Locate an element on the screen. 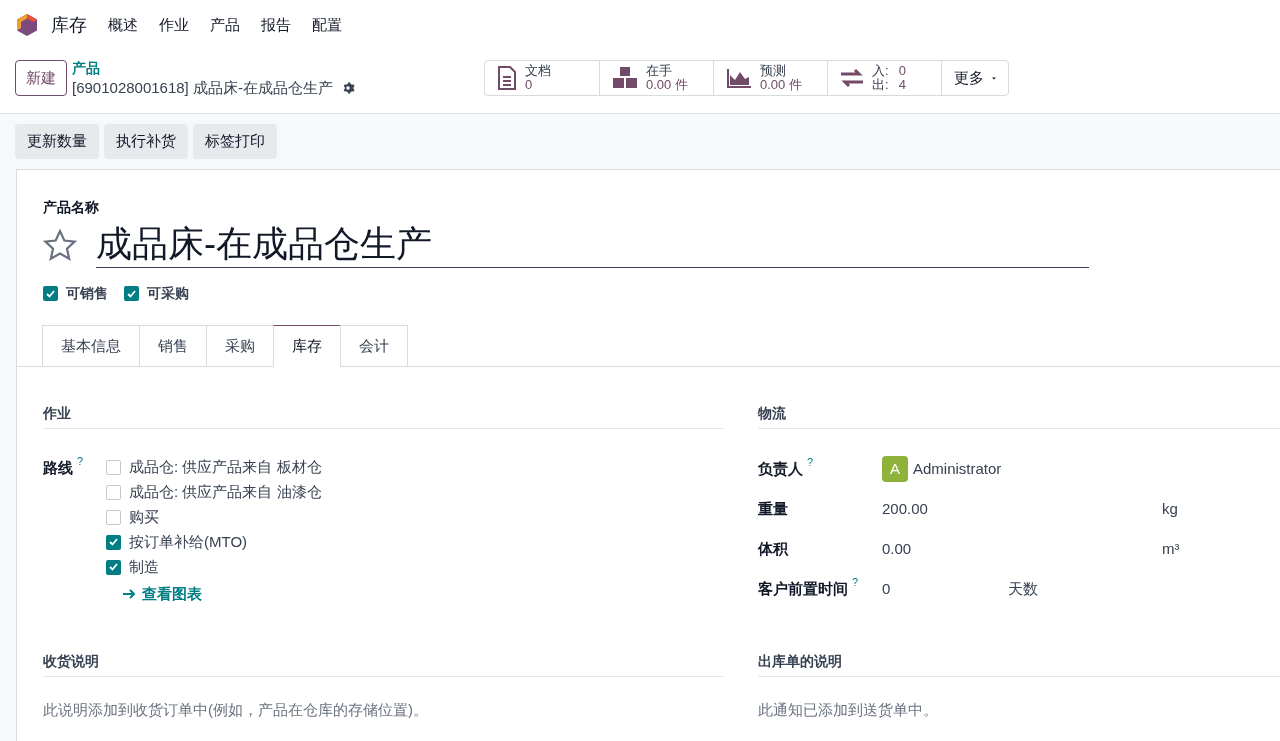  tab: 基本信息 is located at coordinates (91, 346).